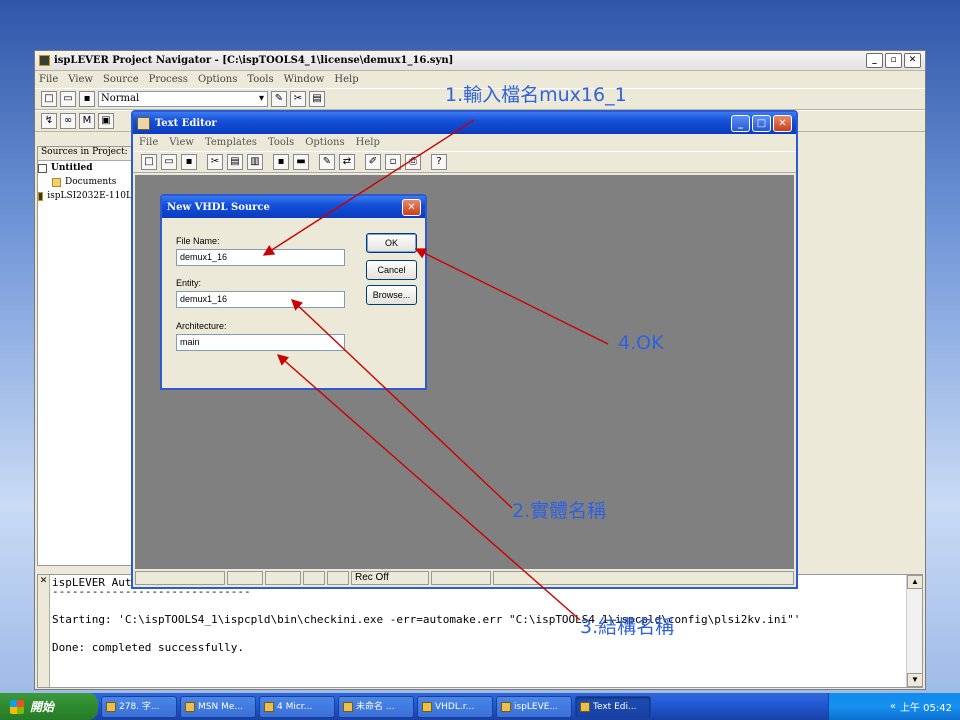  Describe the element at coordinates (585, 706) in the screenshot. I see `text-editor-icon` at that location.